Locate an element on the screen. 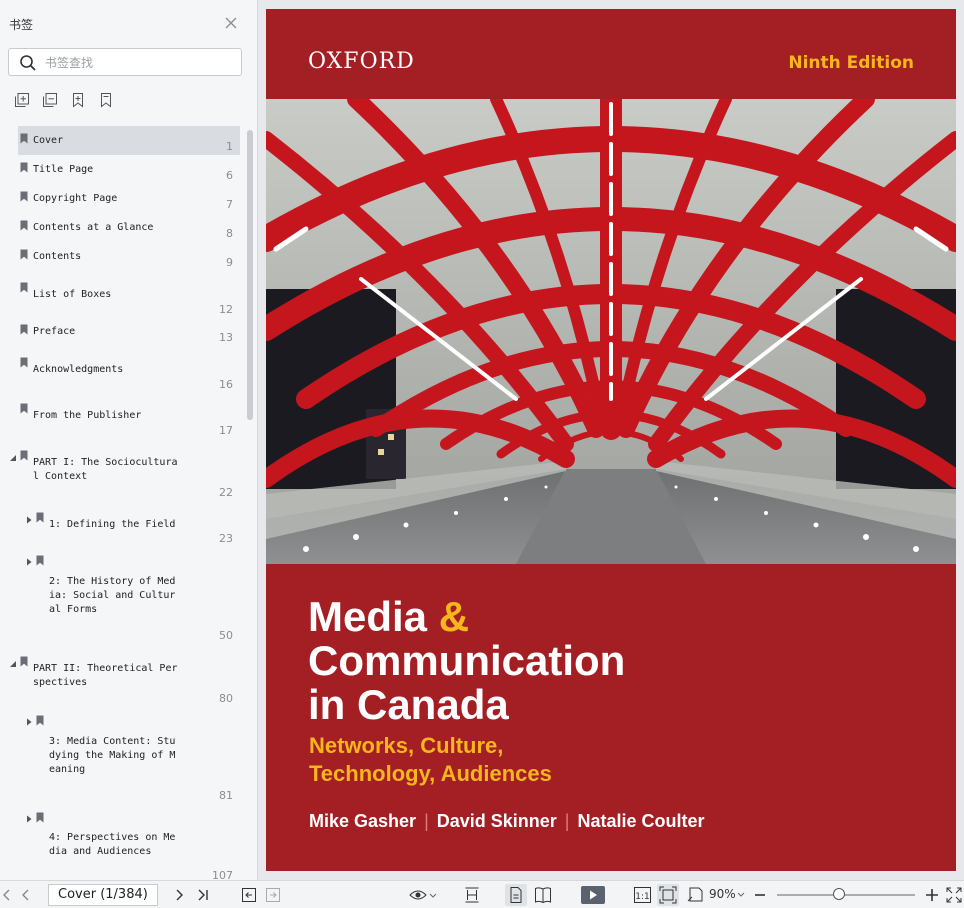 The width and height of the screenshot is (964, 908). bookmark-label: 1: Defining the Field is located at coordinates (112, 524).